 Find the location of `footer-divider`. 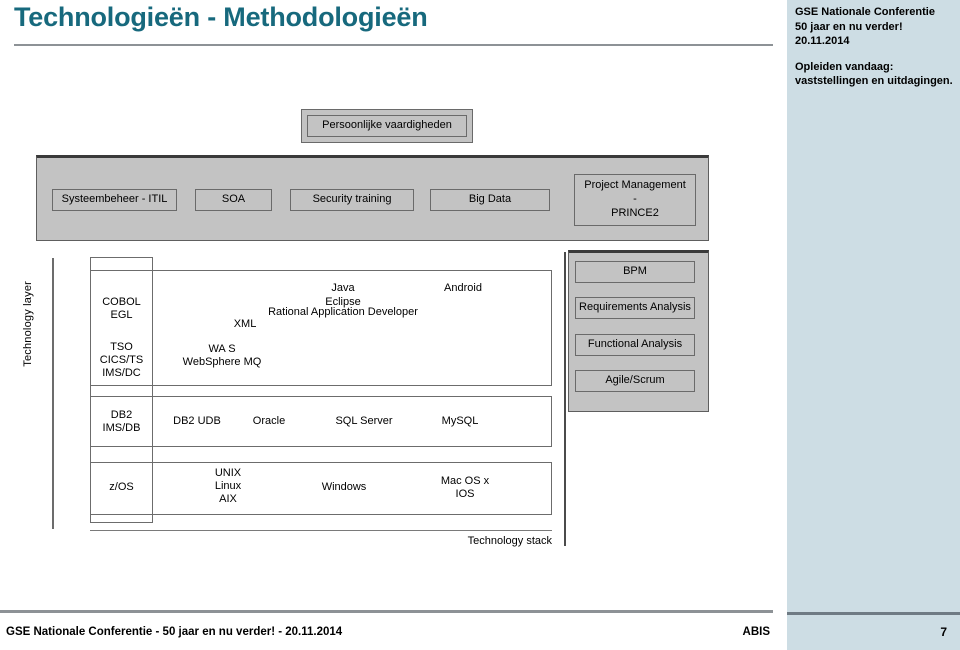

footer-divider is located at coordinates (386, 611).